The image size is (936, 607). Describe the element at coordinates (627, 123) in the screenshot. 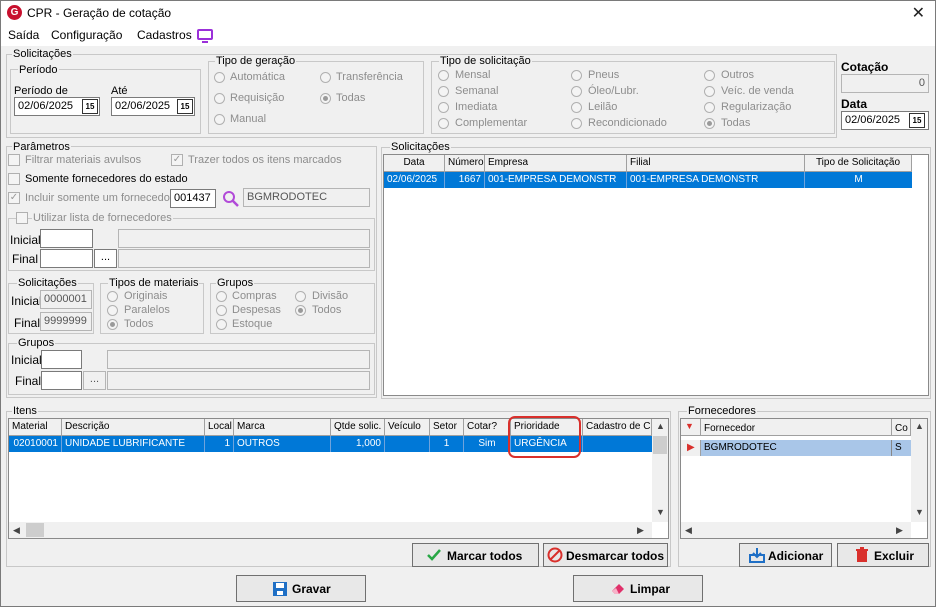

I see `radio-recondicionado-label: Recondicionado` at that location.